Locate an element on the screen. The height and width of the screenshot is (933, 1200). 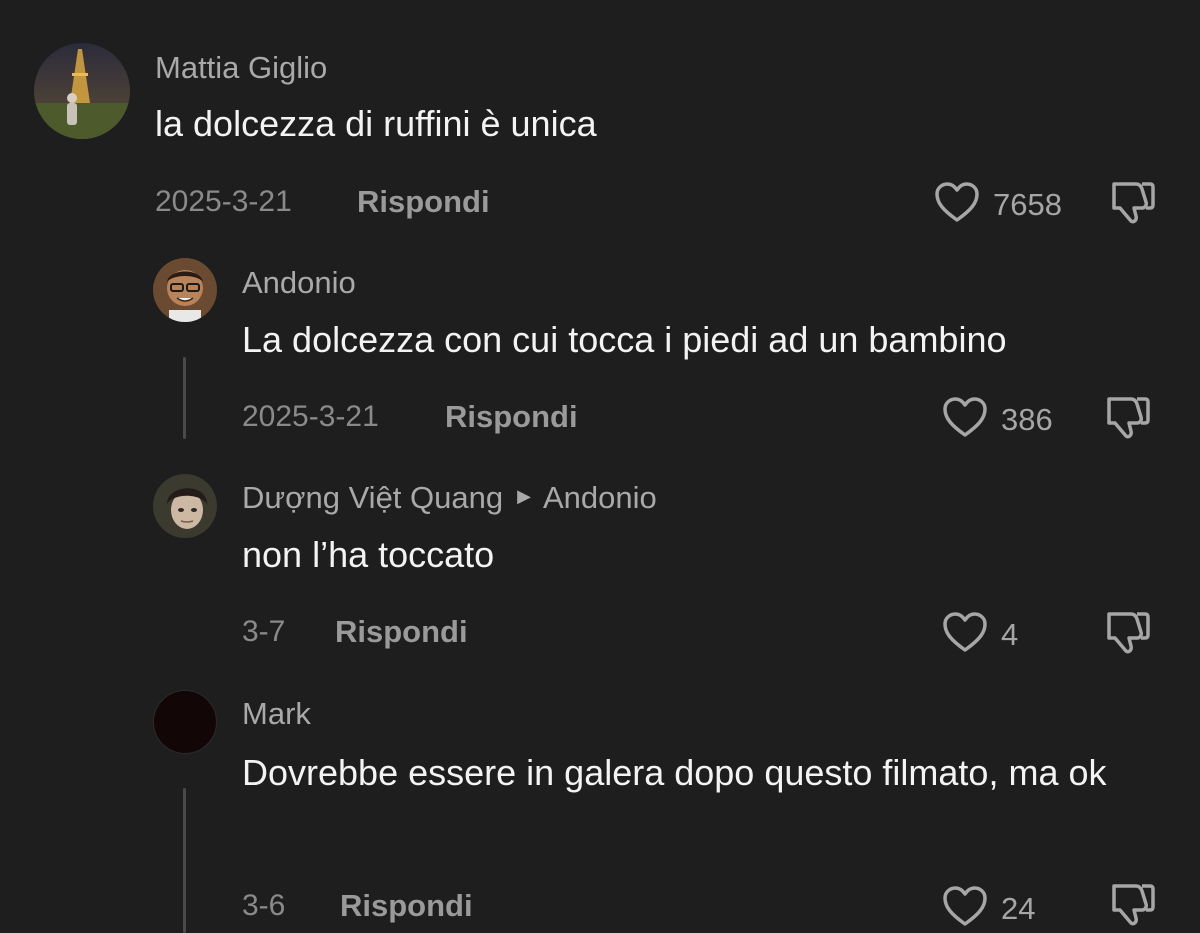
avatar-duong-viet-quang is located at coordinates (185, 506).